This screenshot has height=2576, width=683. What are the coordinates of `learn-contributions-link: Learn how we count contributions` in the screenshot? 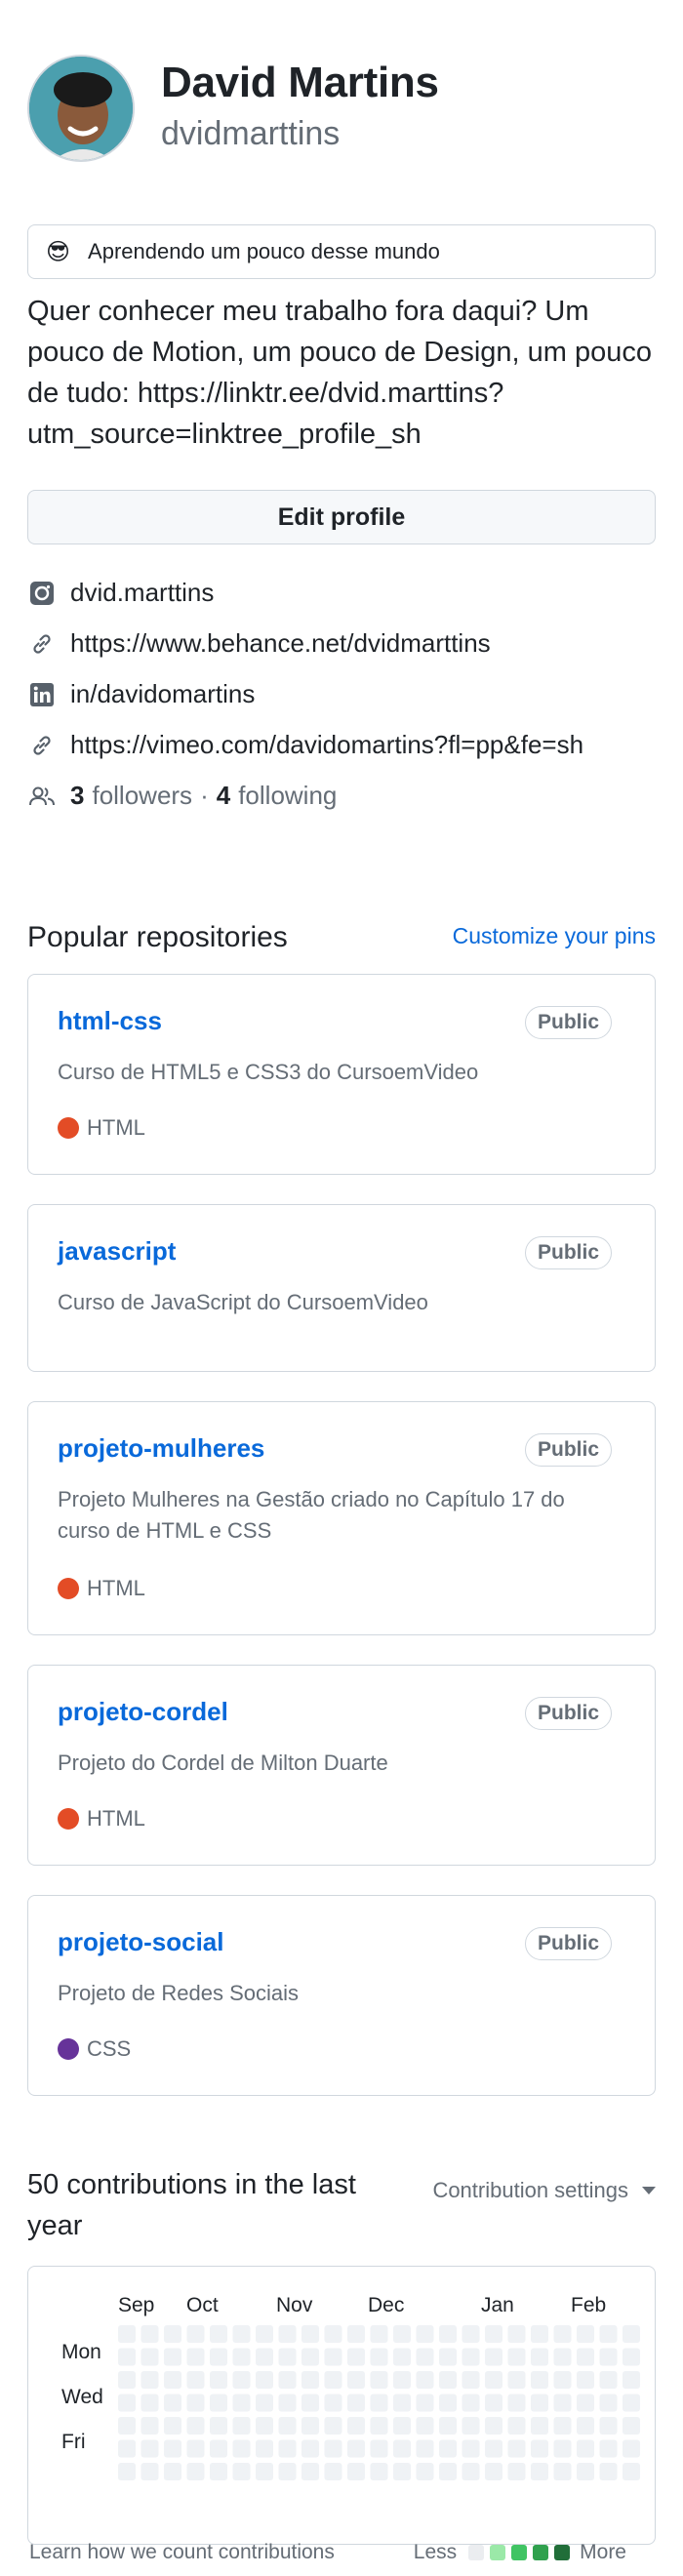 It's located at (182, 2552).